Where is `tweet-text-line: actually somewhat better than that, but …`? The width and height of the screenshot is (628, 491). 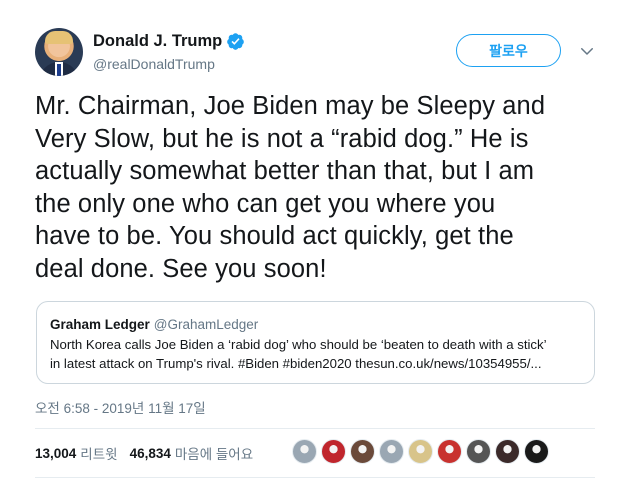
tweet-text-line: actually somewhat better than that, but … is located at coordinates (285, 171).